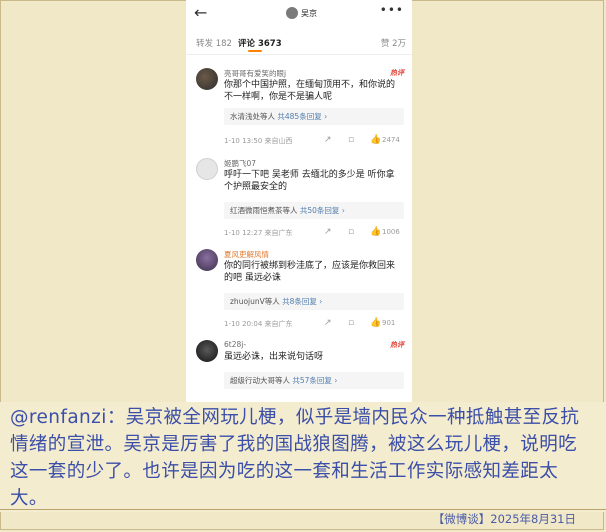  I want to click on comment-text: 虽远必诛，出来说句话呀, so click(274, 357).